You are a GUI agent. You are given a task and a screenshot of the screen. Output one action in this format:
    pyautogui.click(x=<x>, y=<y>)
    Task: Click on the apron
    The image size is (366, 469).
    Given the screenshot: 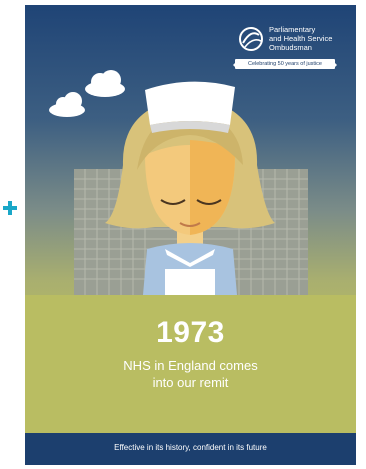 What is the action you would take?
    pyautogui.click(x=190, y=282)
    